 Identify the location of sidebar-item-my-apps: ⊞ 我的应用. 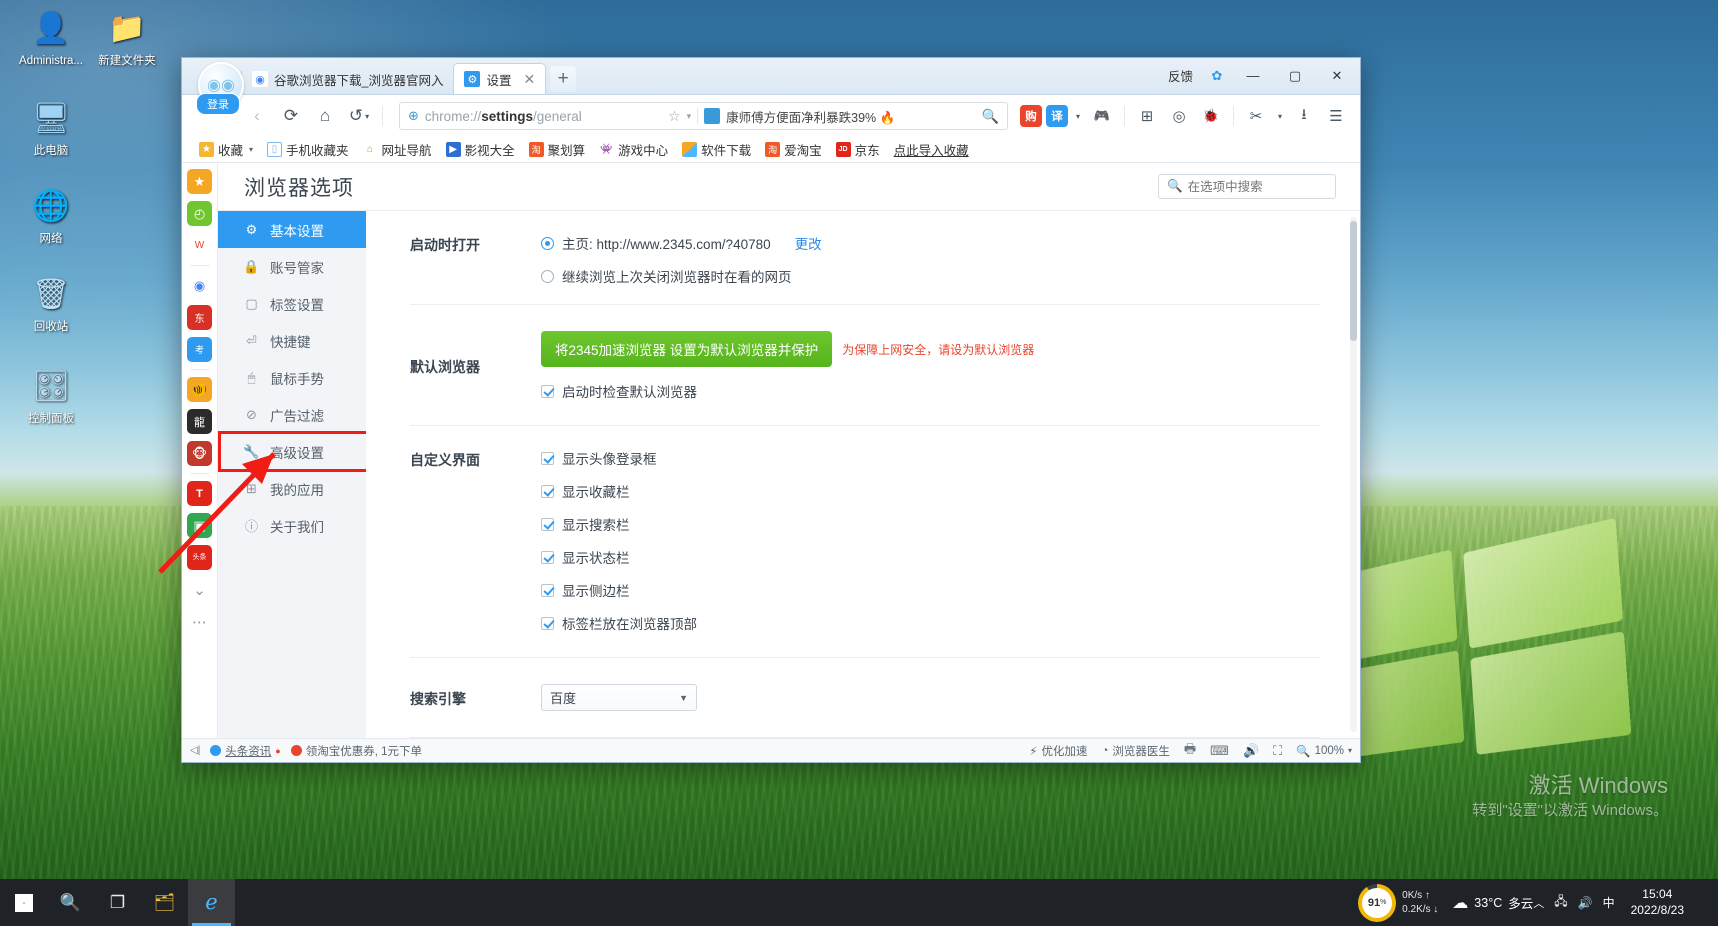
(292, 488).